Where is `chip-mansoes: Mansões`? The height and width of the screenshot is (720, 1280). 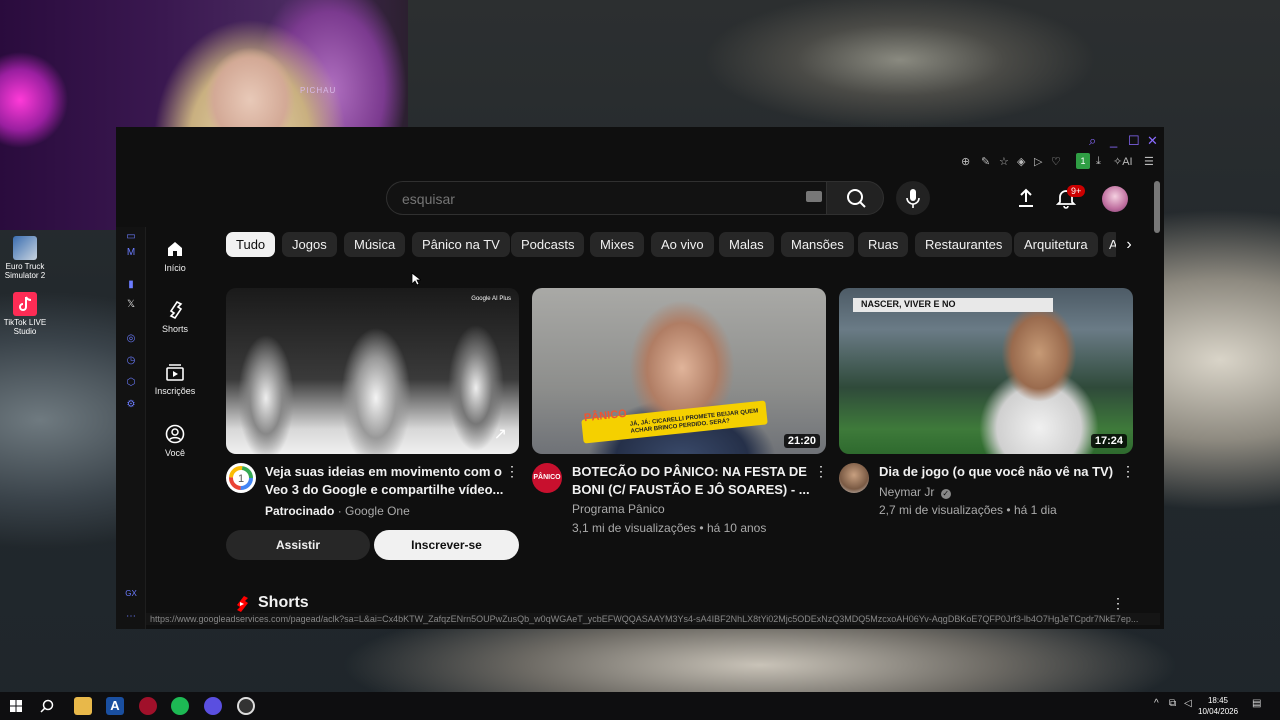
chip-mansoes: Mansões is located at coordinates (817, 244).